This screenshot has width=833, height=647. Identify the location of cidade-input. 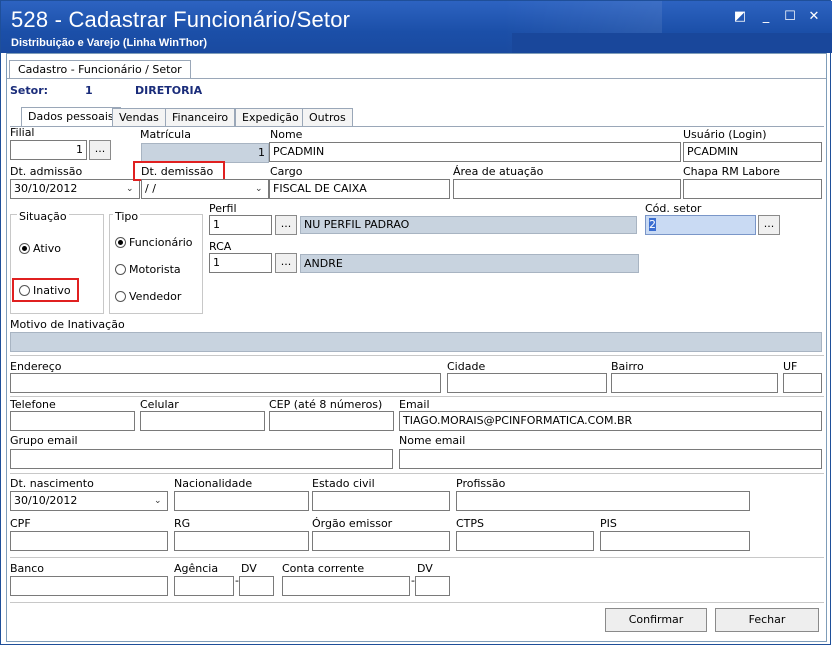
(527, 383).